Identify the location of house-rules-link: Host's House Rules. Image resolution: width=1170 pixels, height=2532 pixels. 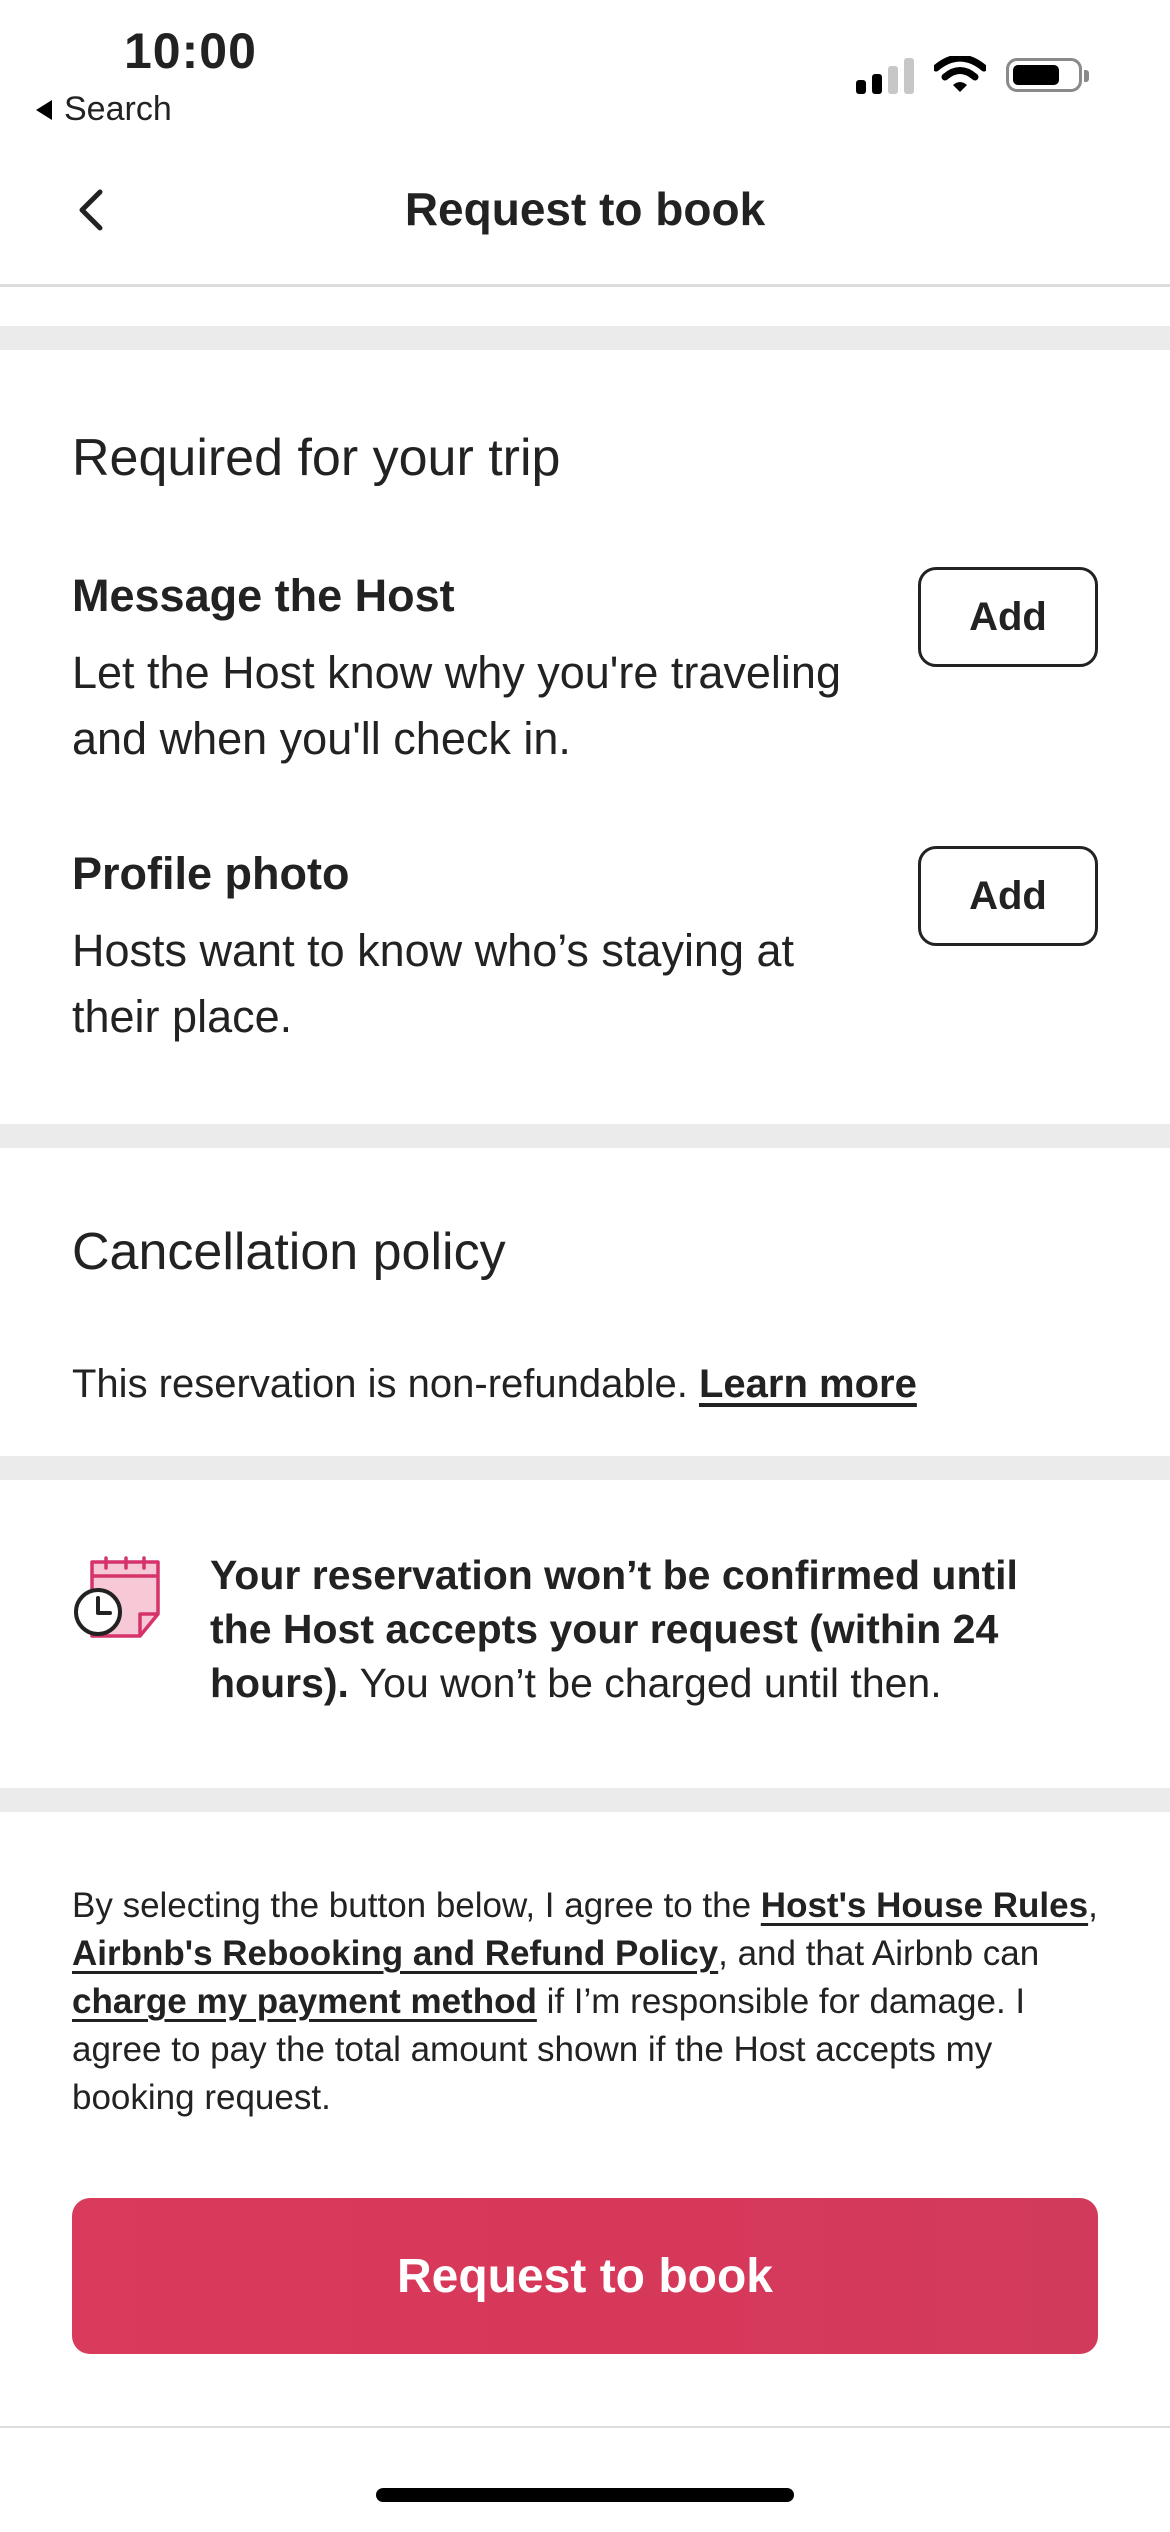
(924, 1905).